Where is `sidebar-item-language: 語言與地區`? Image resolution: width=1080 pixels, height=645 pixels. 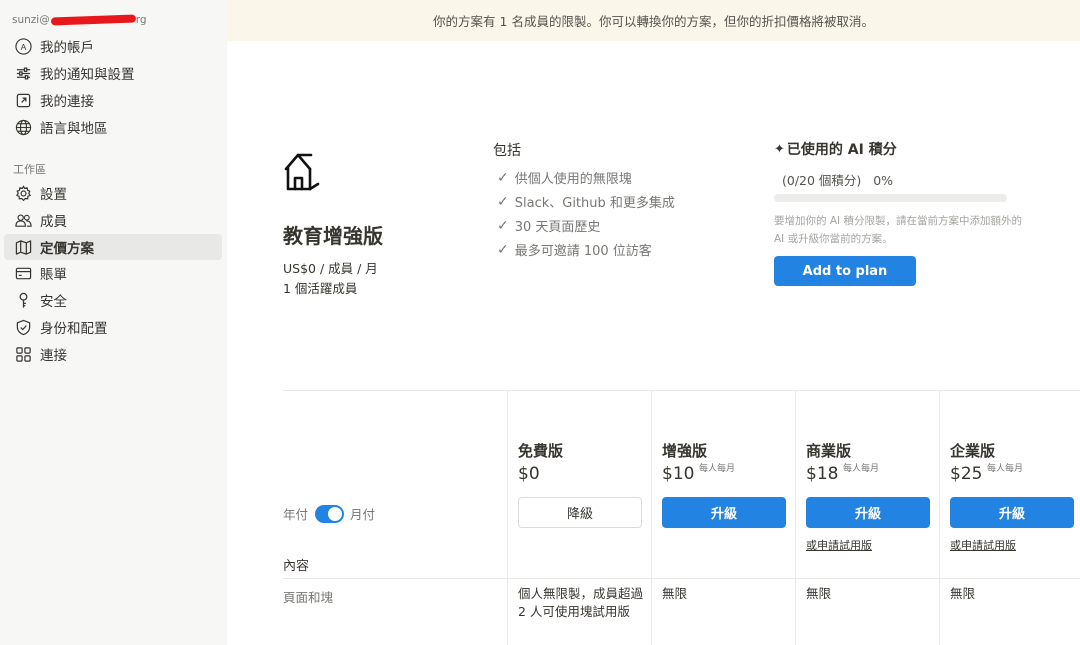 sidebar-item-language: 語言與地區 is located at coordinates (113, 127).